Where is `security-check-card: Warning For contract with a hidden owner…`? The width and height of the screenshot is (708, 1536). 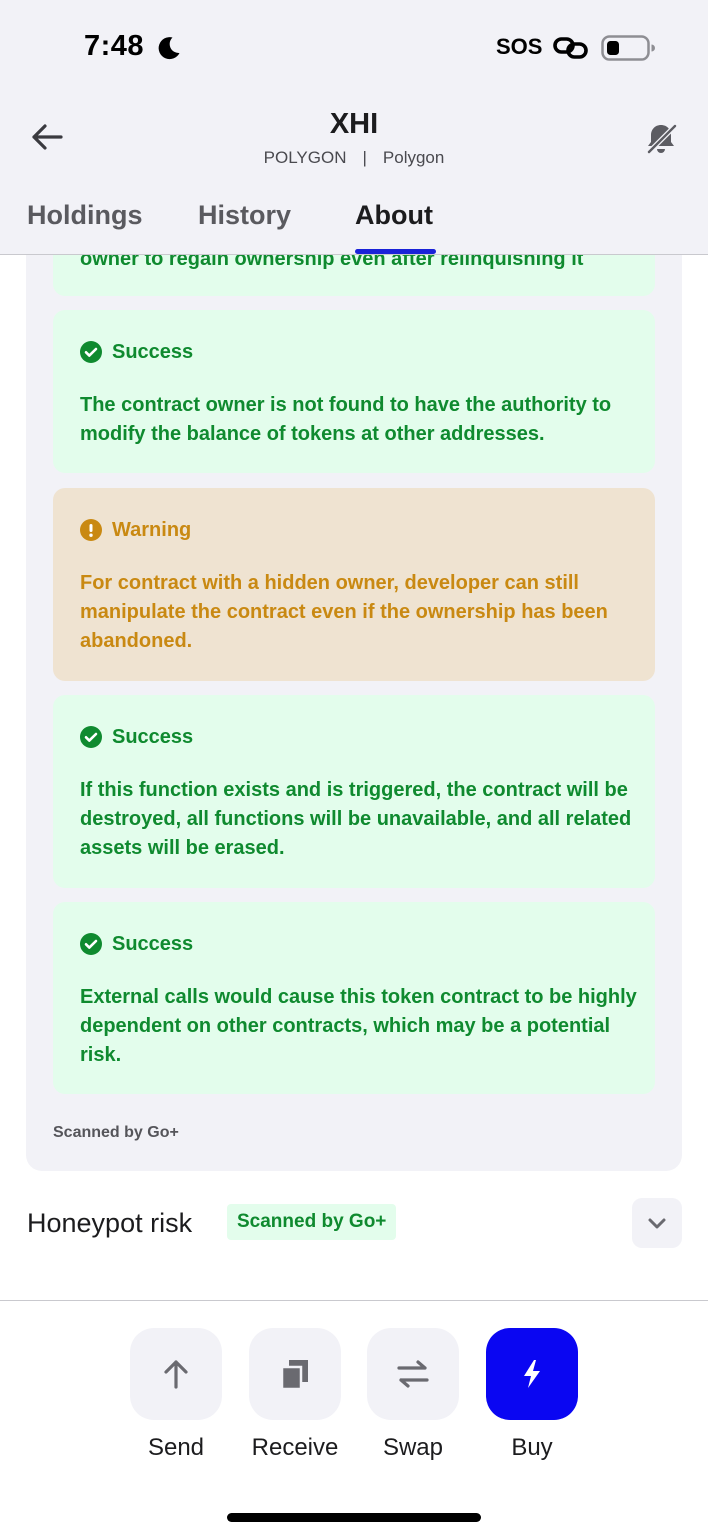 security-check-card: Warning For contract with a hidden owner… is located at coordinates (354, 584).